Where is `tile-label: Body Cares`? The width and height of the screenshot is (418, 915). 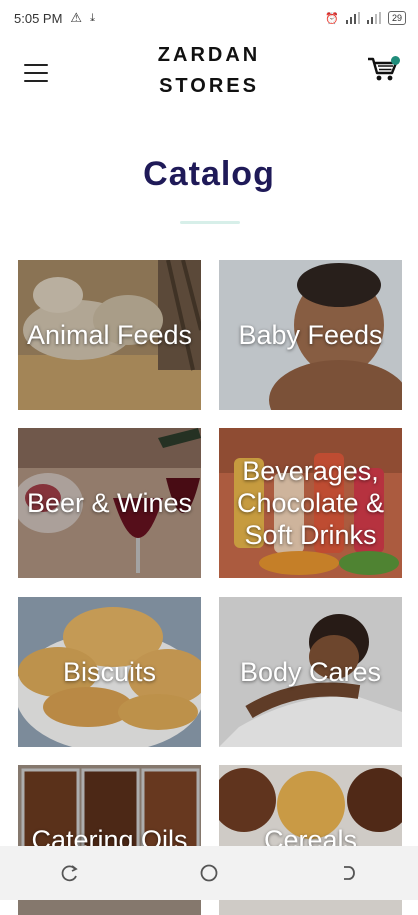 tile-label: Body Cares is located at coordinates (310, 672).